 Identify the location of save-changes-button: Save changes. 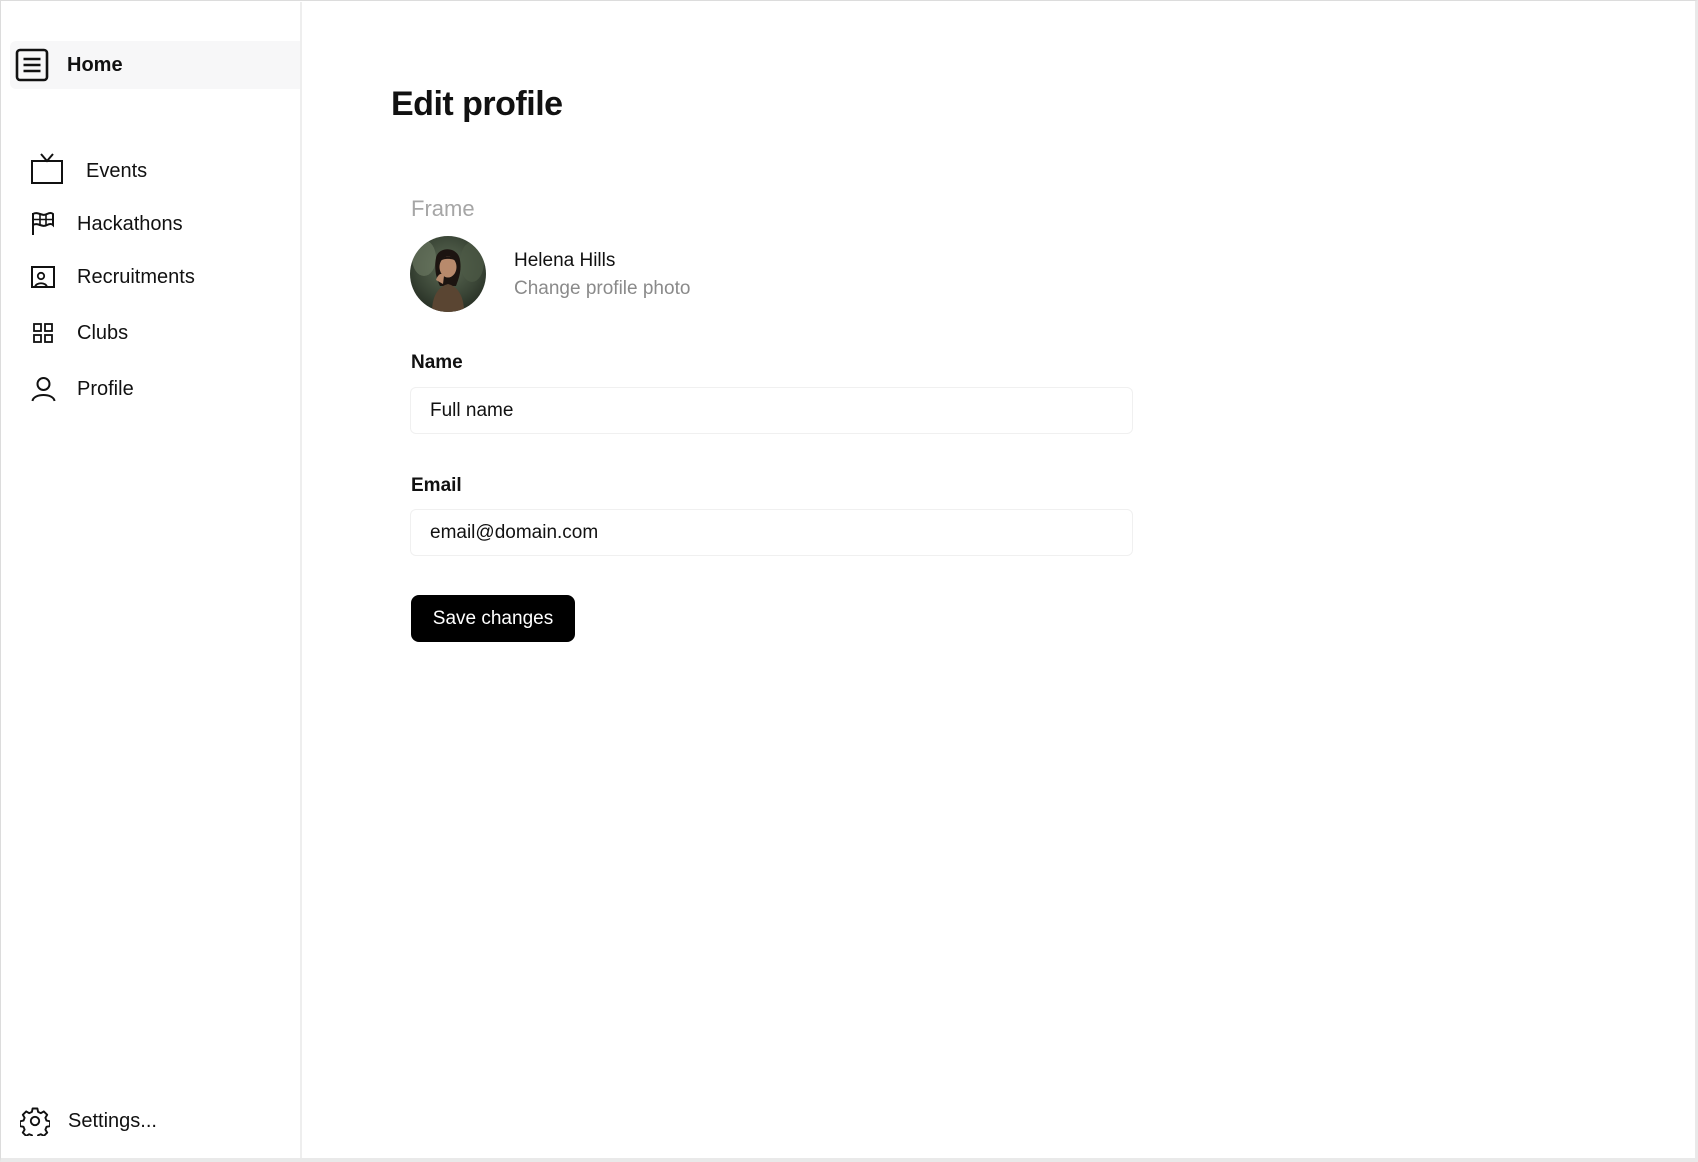
(493, 618).